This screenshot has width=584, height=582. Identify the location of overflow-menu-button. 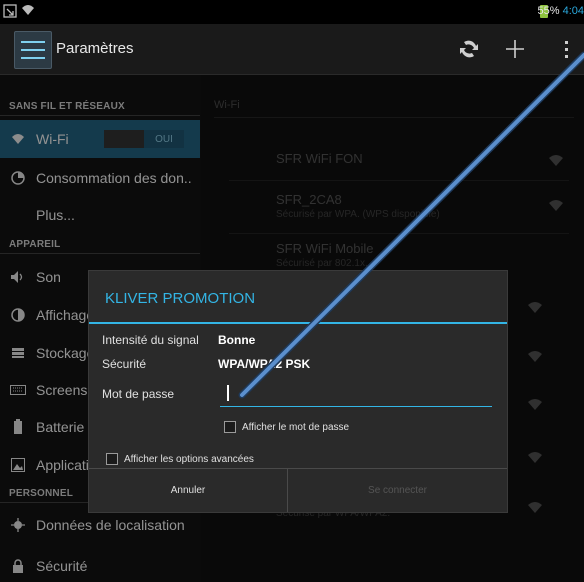
(567, 49).